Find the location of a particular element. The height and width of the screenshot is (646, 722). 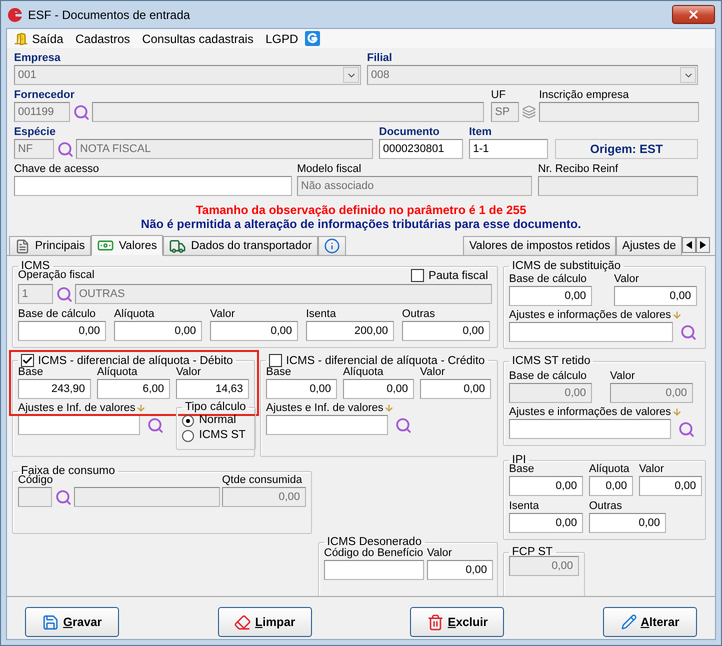

action-button: Alterar is located at coordinates (649, 622).